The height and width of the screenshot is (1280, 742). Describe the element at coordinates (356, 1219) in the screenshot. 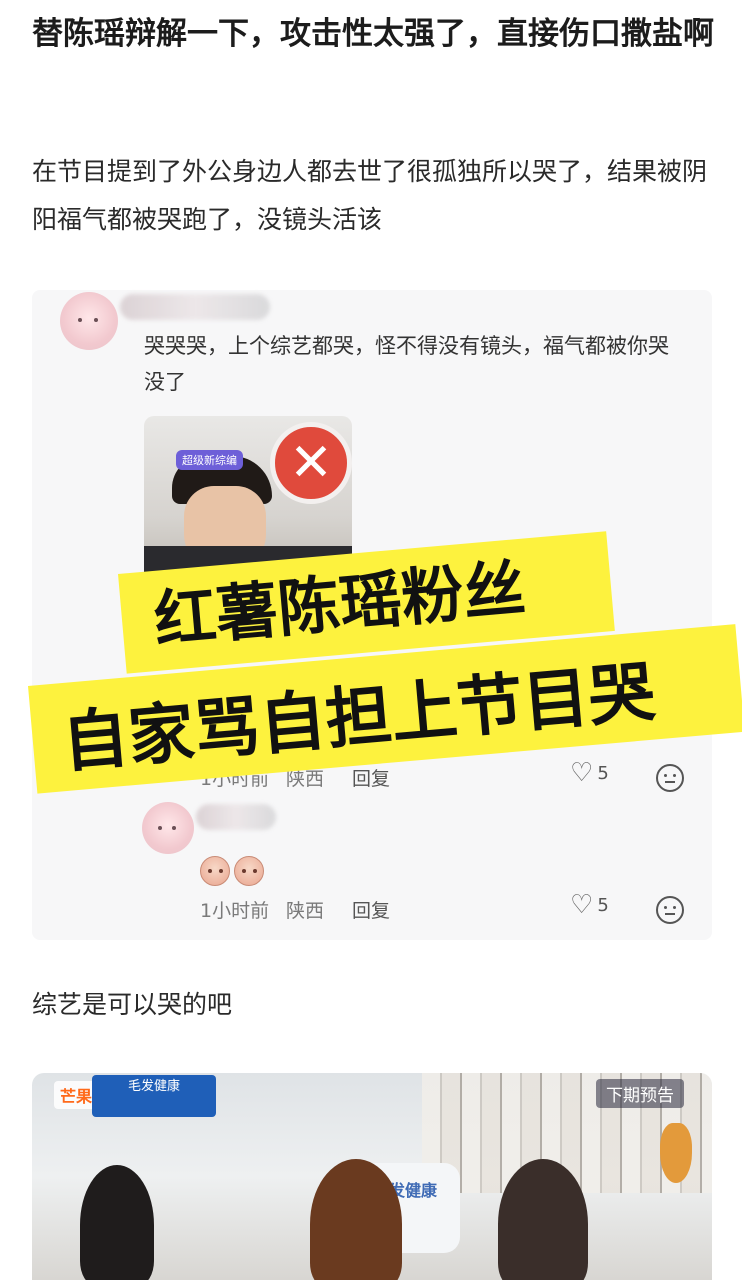

I see `person-center` at that location.